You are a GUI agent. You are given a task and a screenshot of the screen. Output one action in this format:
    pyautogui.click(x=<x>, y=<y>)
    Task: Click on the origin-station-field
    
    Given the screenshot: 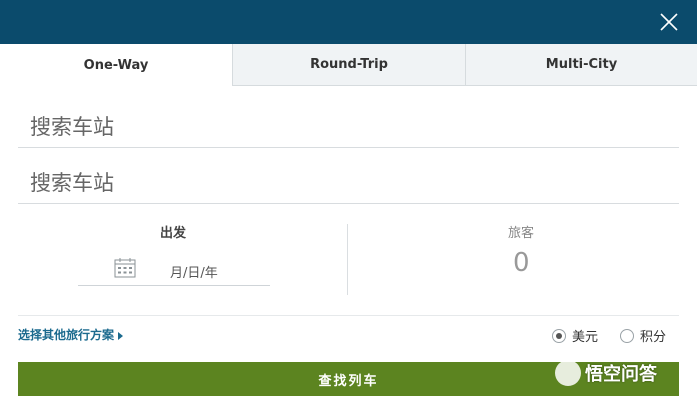 What is the action you would take?
    pyautogui.click(x=348, y=125)
    